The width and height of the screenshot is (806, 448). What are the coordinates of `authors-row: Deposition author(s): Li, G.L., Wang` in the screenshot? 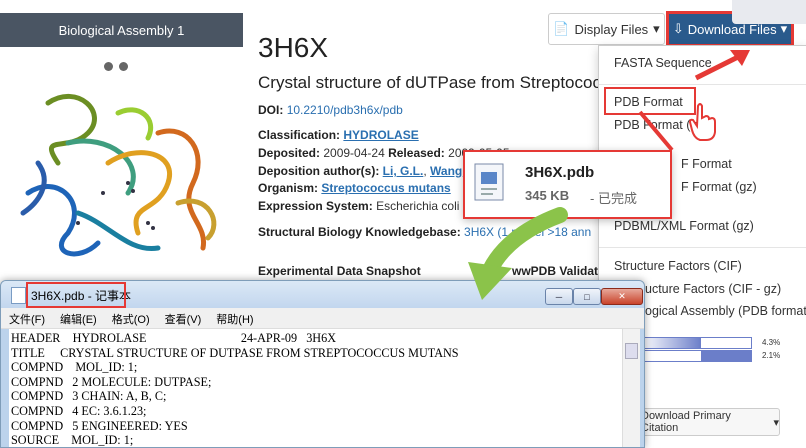 It's located at (360, 171).